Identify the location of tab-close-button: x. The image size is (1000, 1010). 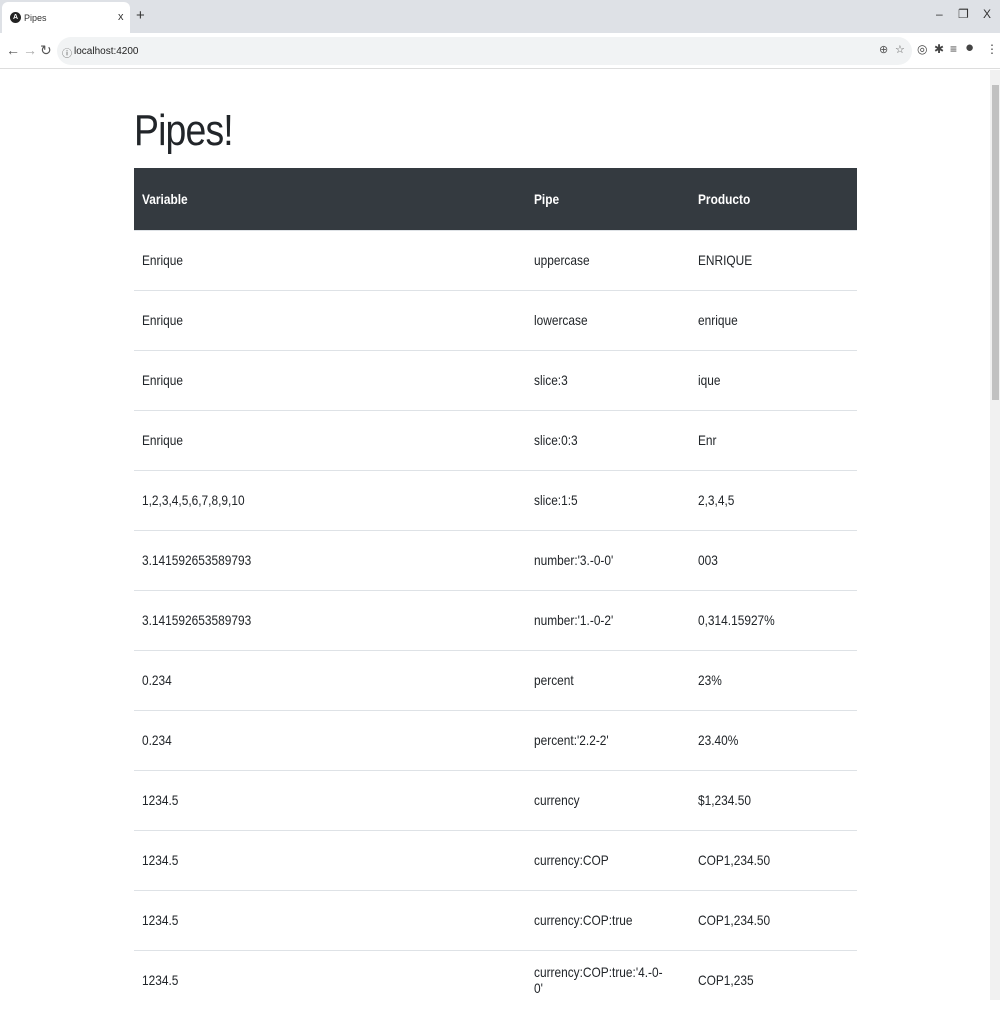
(121, 17).